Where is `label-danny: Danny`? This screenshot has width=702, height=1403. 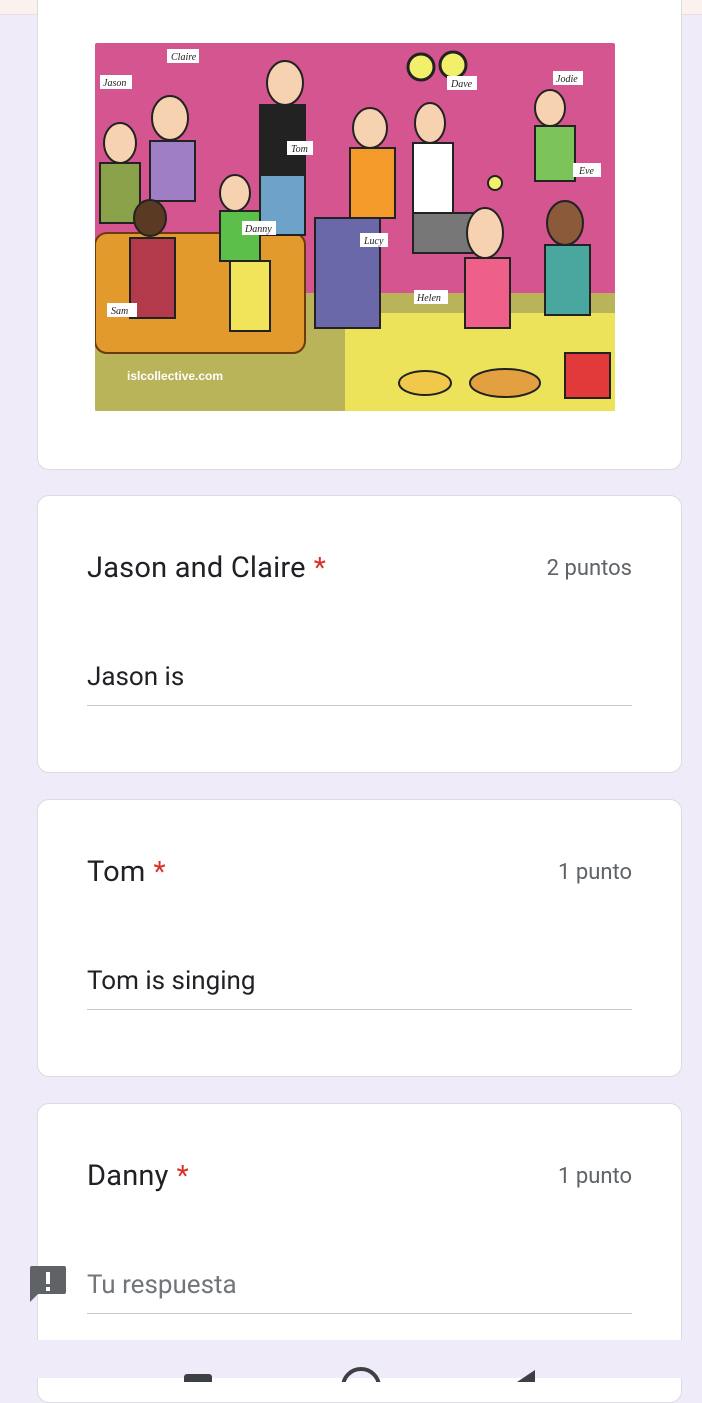
label-danny: Danny is located at coordinates (258, 229).